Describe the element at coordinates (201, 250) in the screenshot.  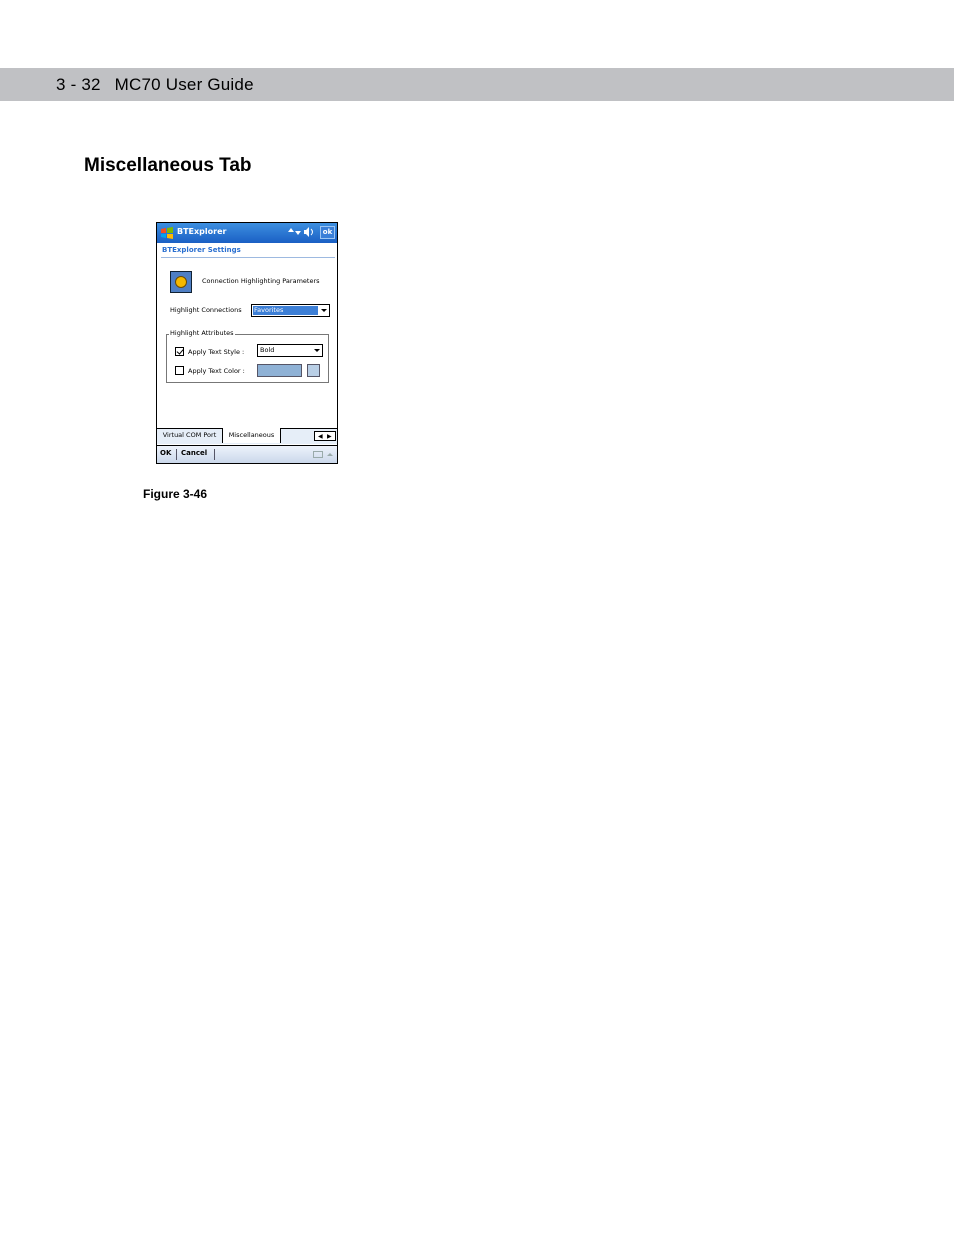
I see `settings-subtitle: BTExplorer Settings` at that location.